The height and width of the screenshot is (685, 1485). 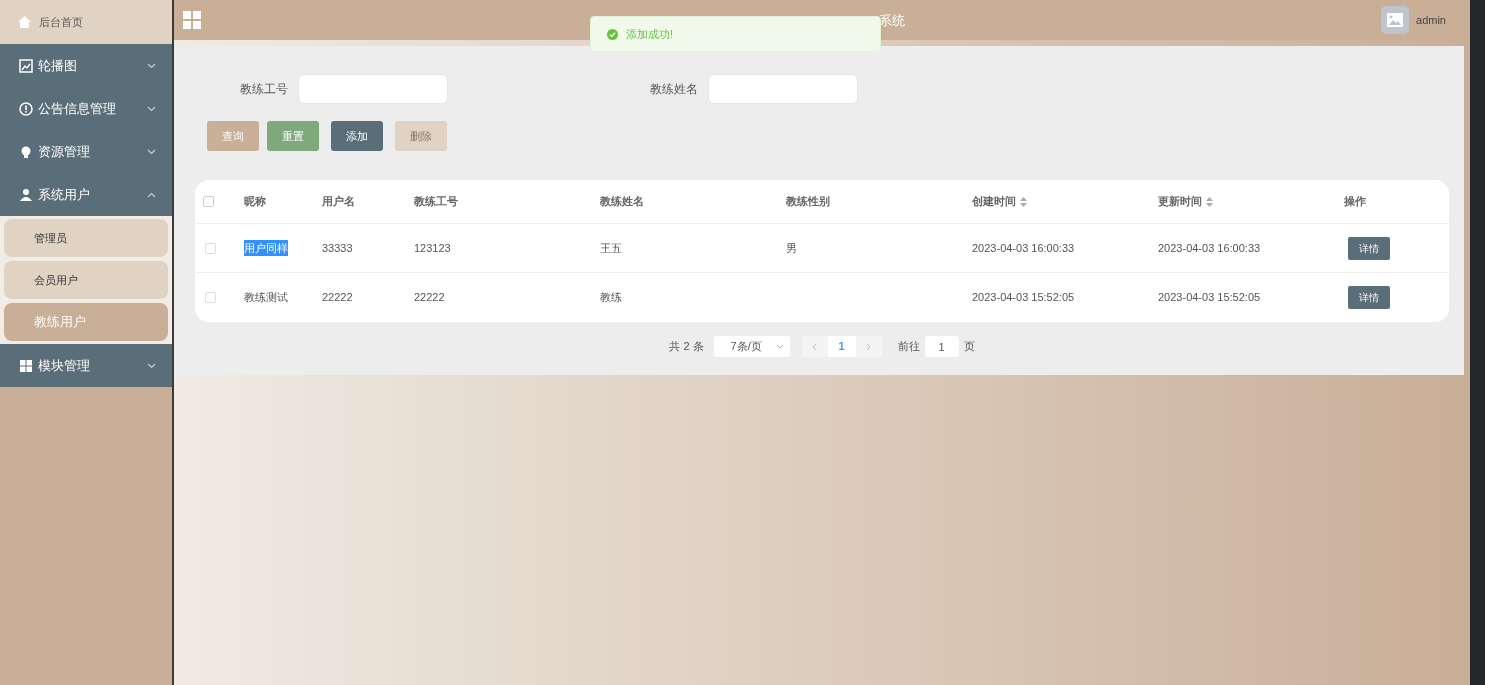 I want to click on chevron-left-icon, so click(x=815, y=346).